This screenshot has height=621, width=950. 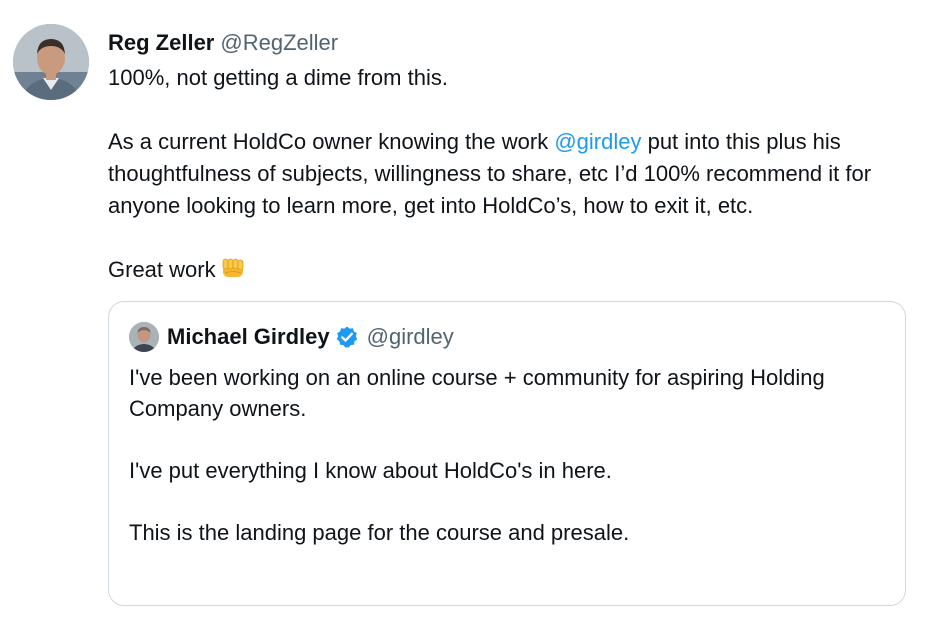 I want to click on tweet-paragraph-3-text: Great work, so click(x=162, y=269).